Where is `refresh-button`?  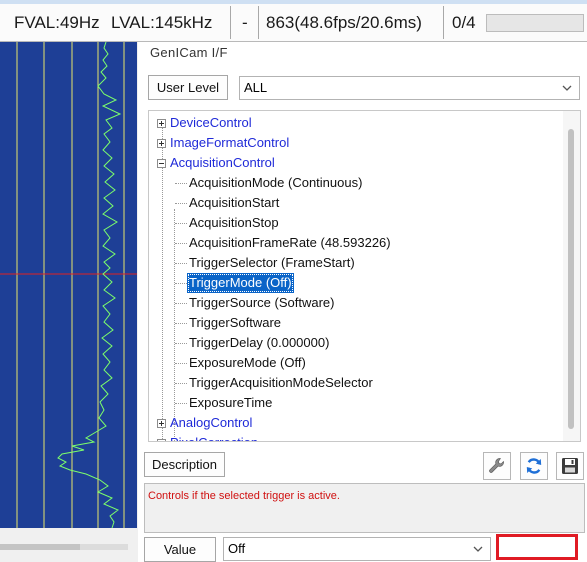
refresh-button is located at coordinates (534, 466).